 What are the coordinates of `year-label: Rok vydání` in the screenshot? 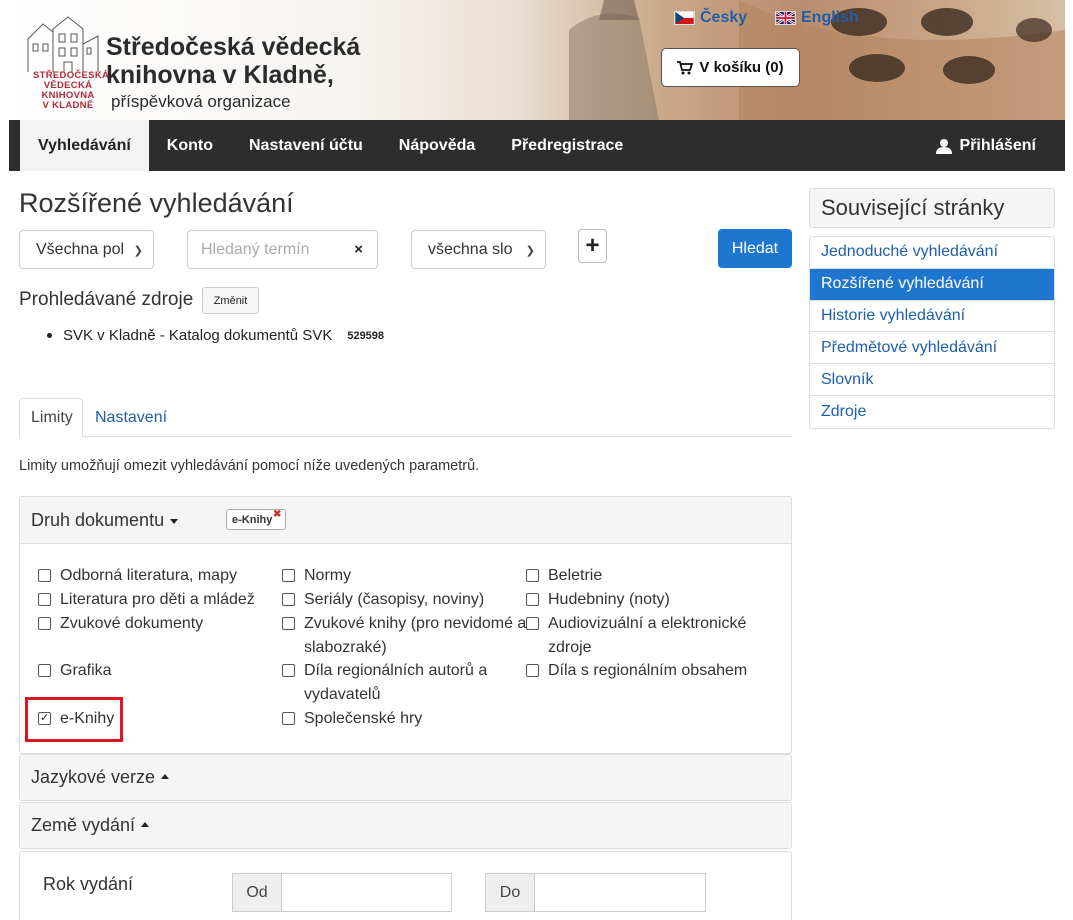 It's located at (88, 884).